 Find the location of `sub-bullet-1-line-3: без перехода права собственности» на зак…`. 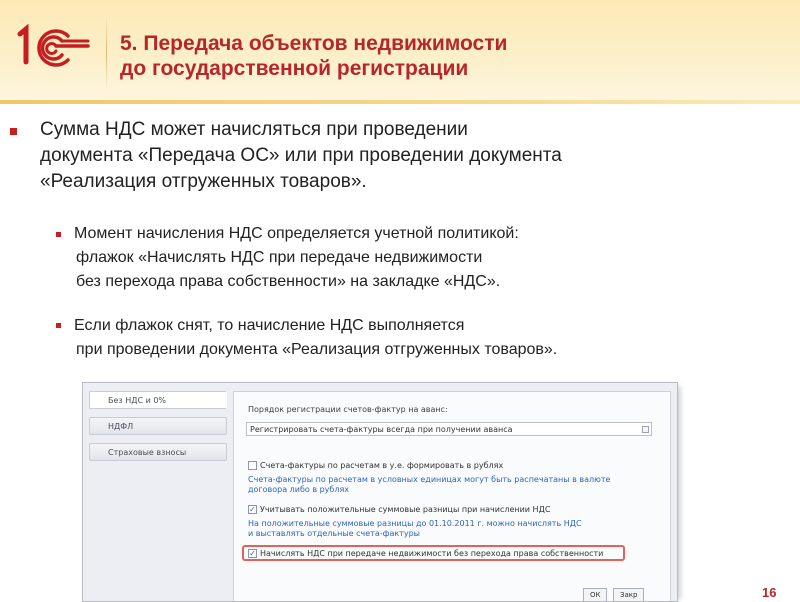

sub-bullet-1-line-3: без перехода права собственности» на зак… is located at coordinates (288, 281).